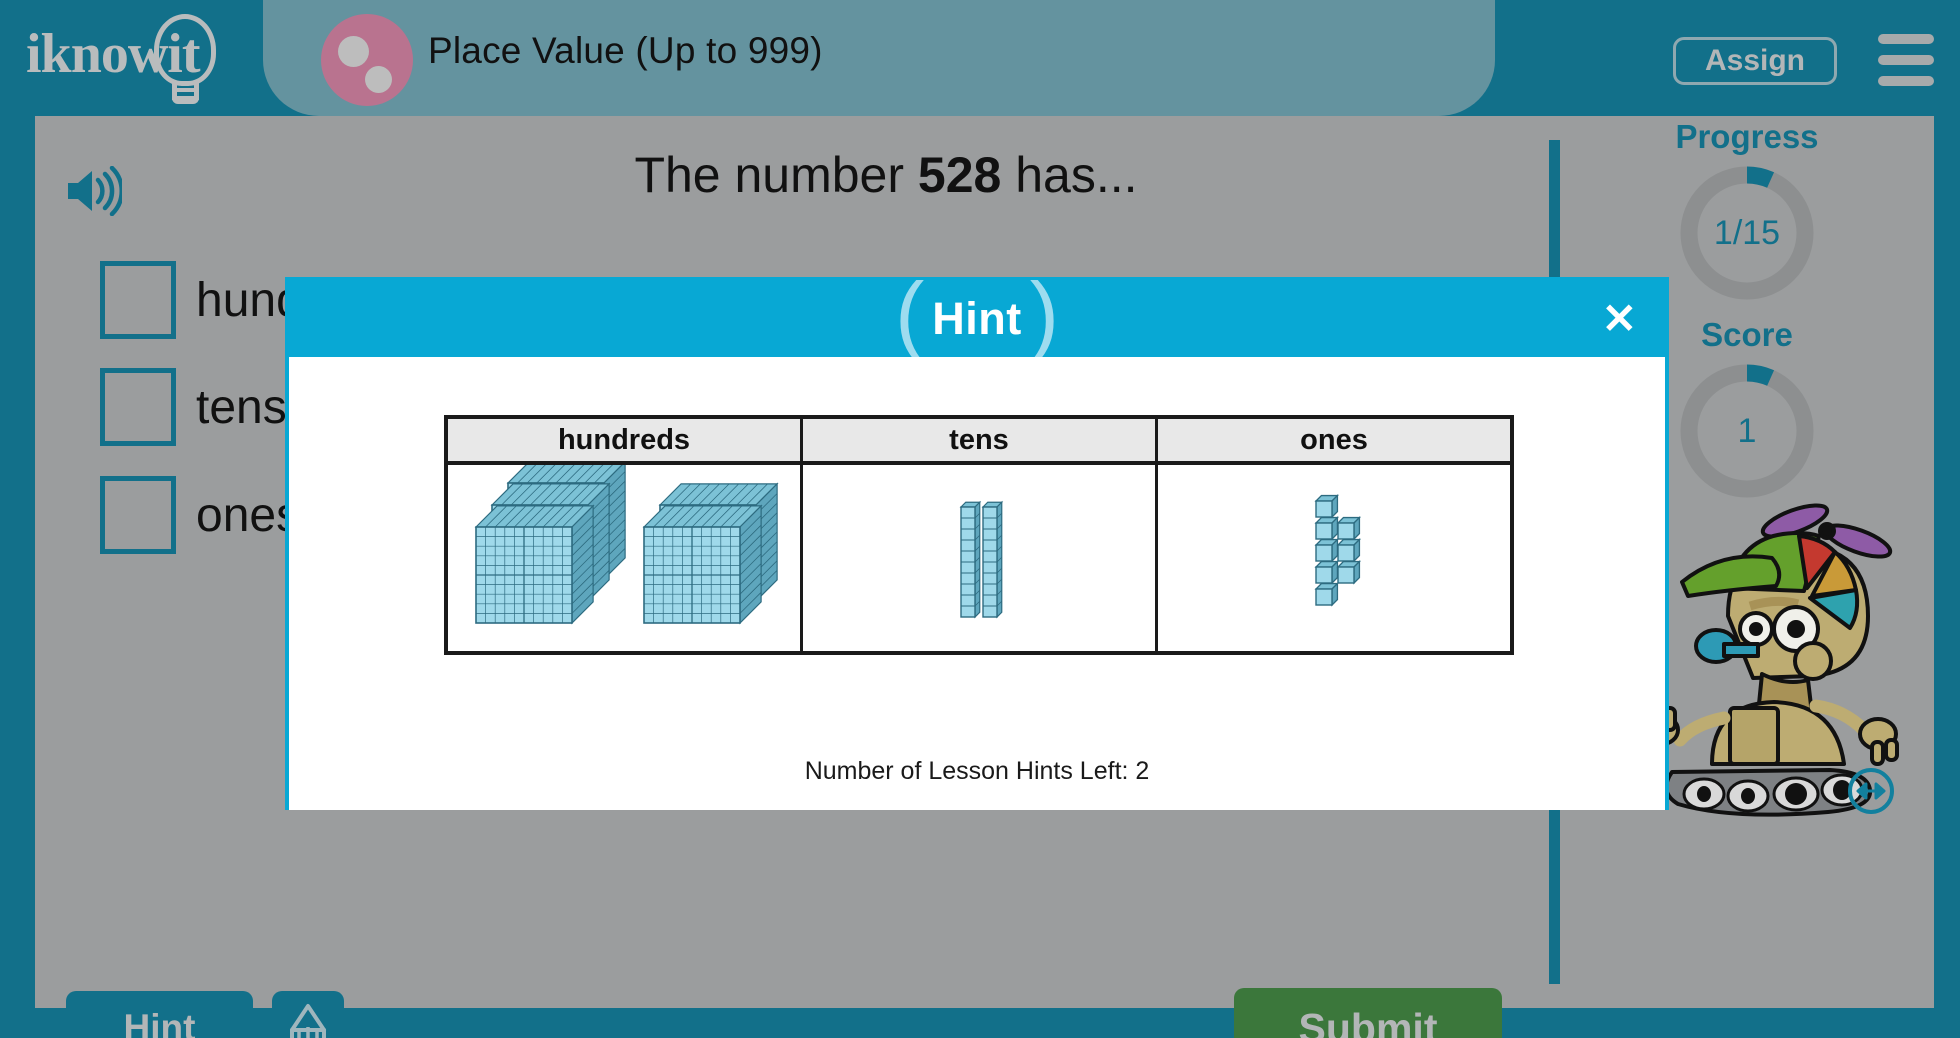  What do you see at coordinates (909, 313) in the screenshot?
I see `decorative-paren-left: (` at bounding box center [909, 313].